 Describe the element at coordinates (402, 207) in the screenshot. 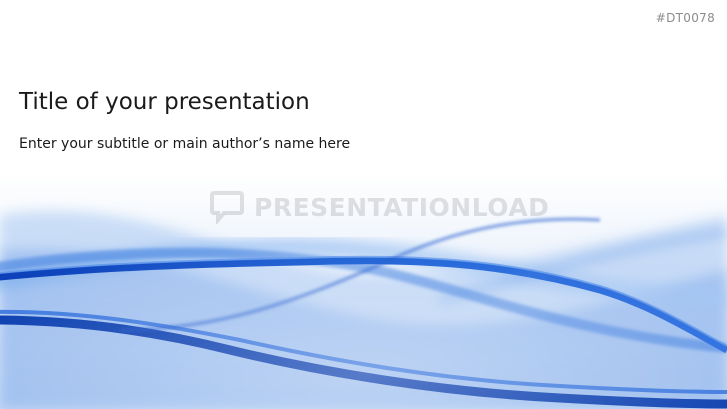

I see `watermark-text: PRESENTATIONLOAD` at that location.